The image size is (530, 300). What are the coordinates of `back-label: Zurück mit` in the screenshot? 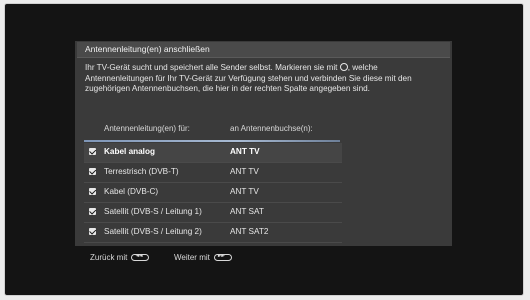 It's located at (109, 257).